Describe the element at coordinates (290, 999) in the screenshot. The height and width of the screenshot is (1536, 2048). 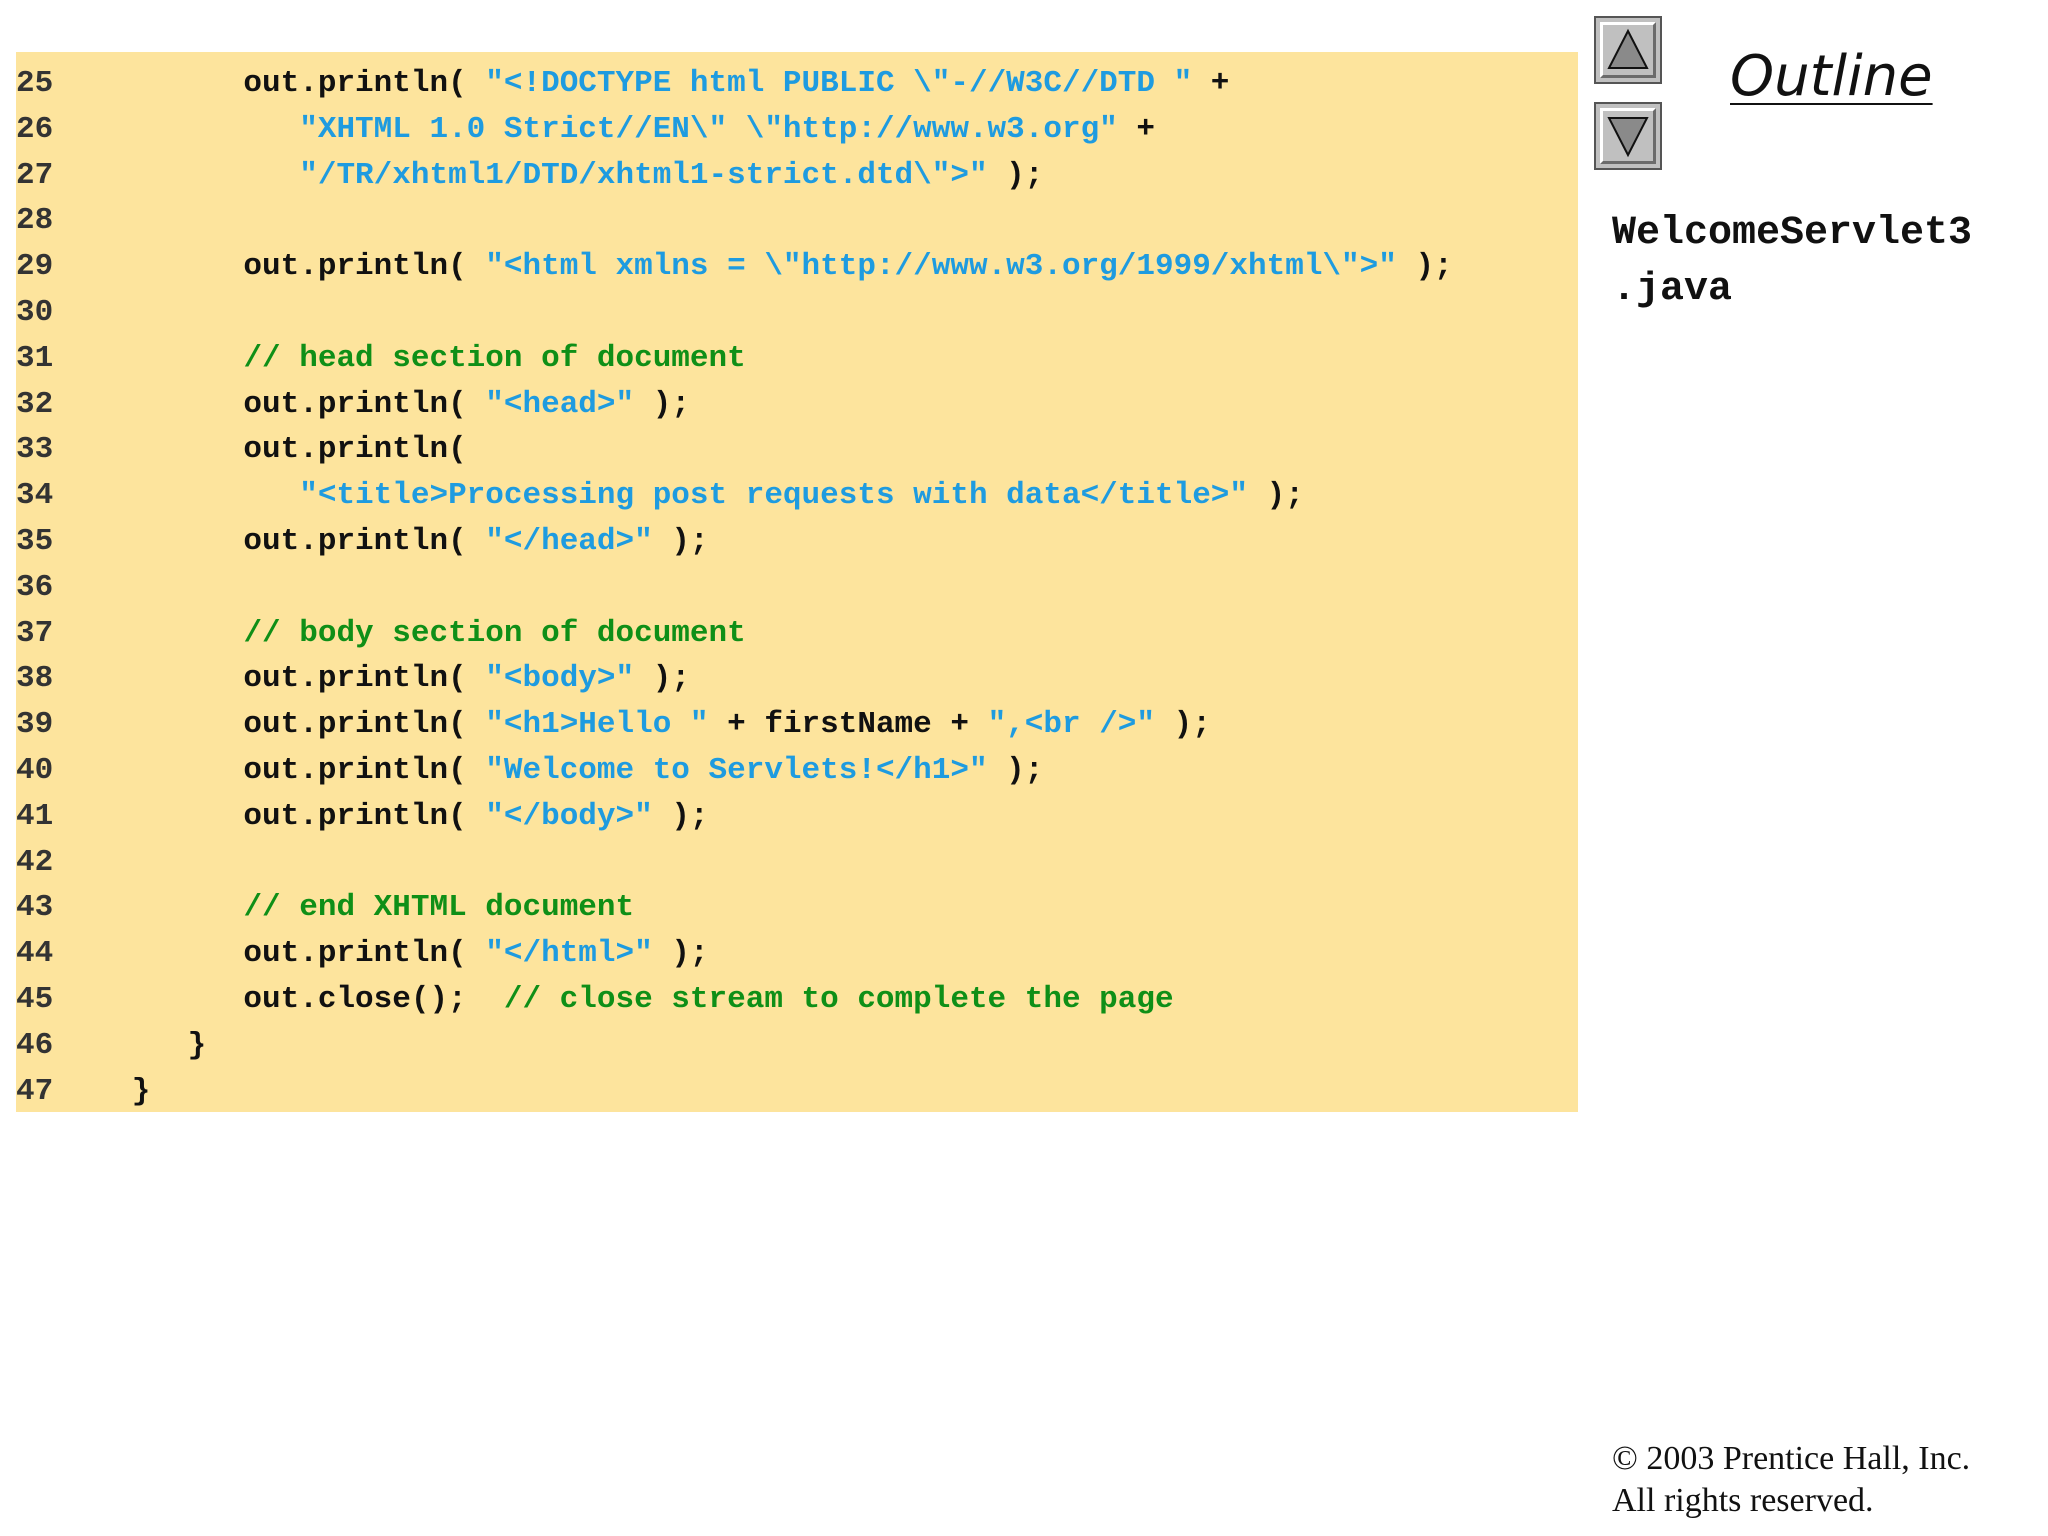
I see `code-text: out.close();` at that location.